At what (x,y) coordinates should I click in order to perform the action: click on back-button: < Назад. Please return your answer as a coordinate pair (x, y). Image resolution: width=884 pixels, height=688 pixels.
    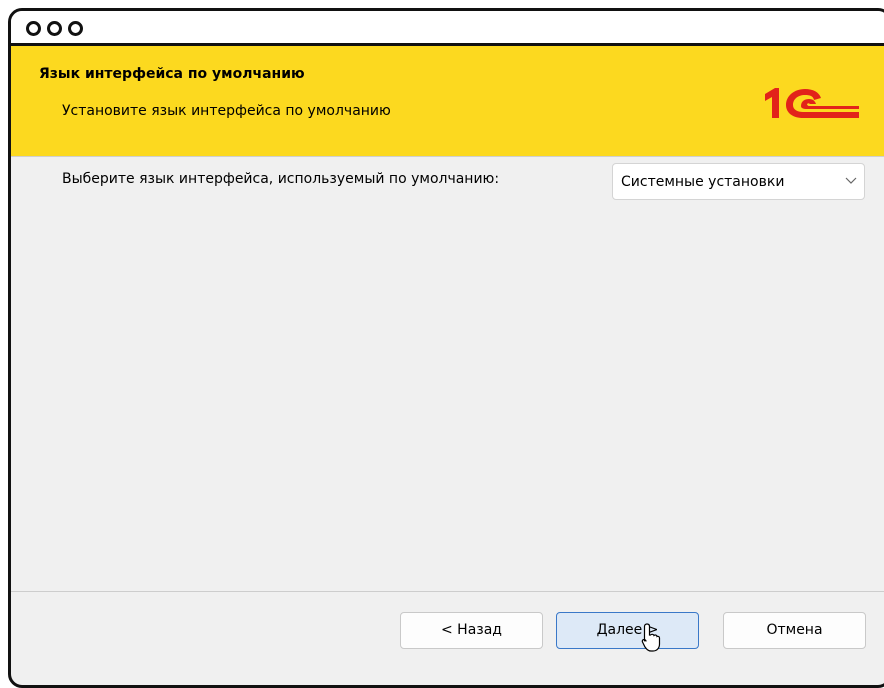
    Looking at the image, I should click on (471, 630).